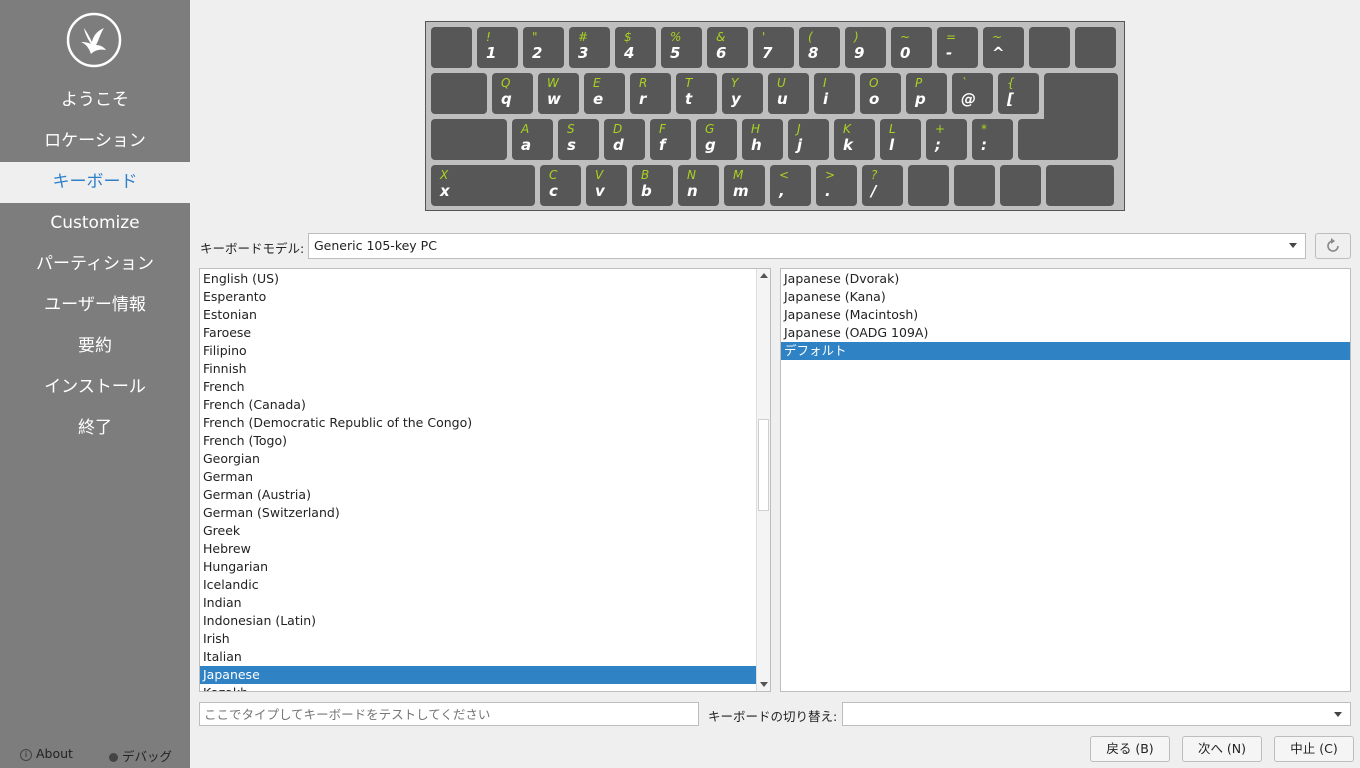  What do you see at coordinates (478, 657) in the screenshot?
I see `list-item: Italian` at bounding box center [478, 657].